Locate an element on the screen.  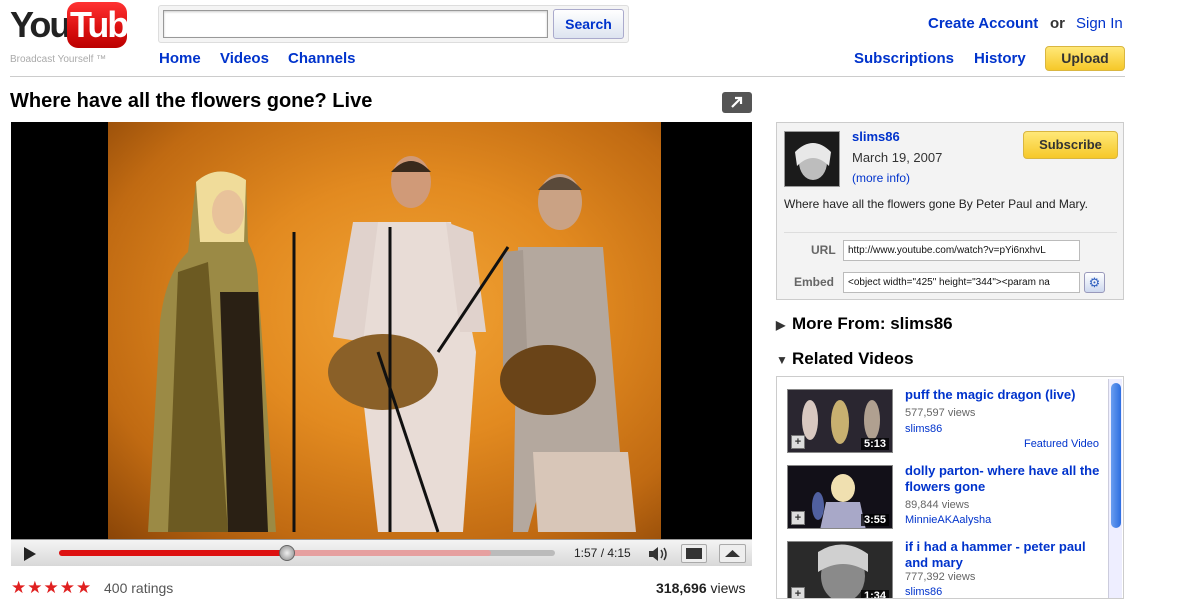
video-duration: 1:34 is located at coordinates (874, 594).